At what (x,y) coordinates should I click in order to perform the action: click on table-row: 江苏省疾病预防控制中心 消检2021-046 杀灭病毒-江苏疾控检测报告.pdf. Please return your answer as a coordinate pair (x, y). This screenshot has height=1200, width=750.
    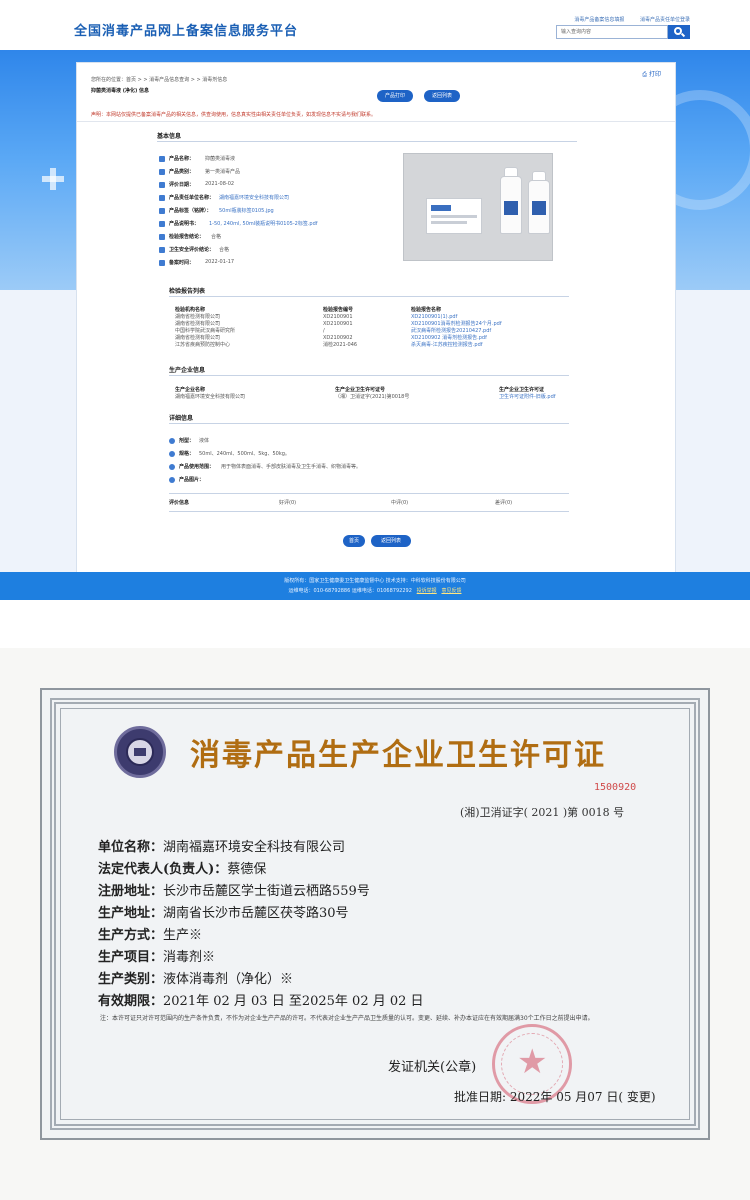
    Looking at the image, I should click on (329, 345).